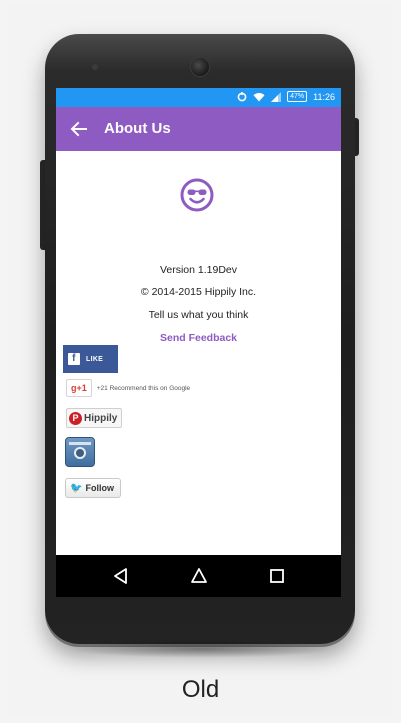  What do you see at coordinates (276, 96) in the screenshot?
I see `signal-icon` at bounding box center [276, 96].